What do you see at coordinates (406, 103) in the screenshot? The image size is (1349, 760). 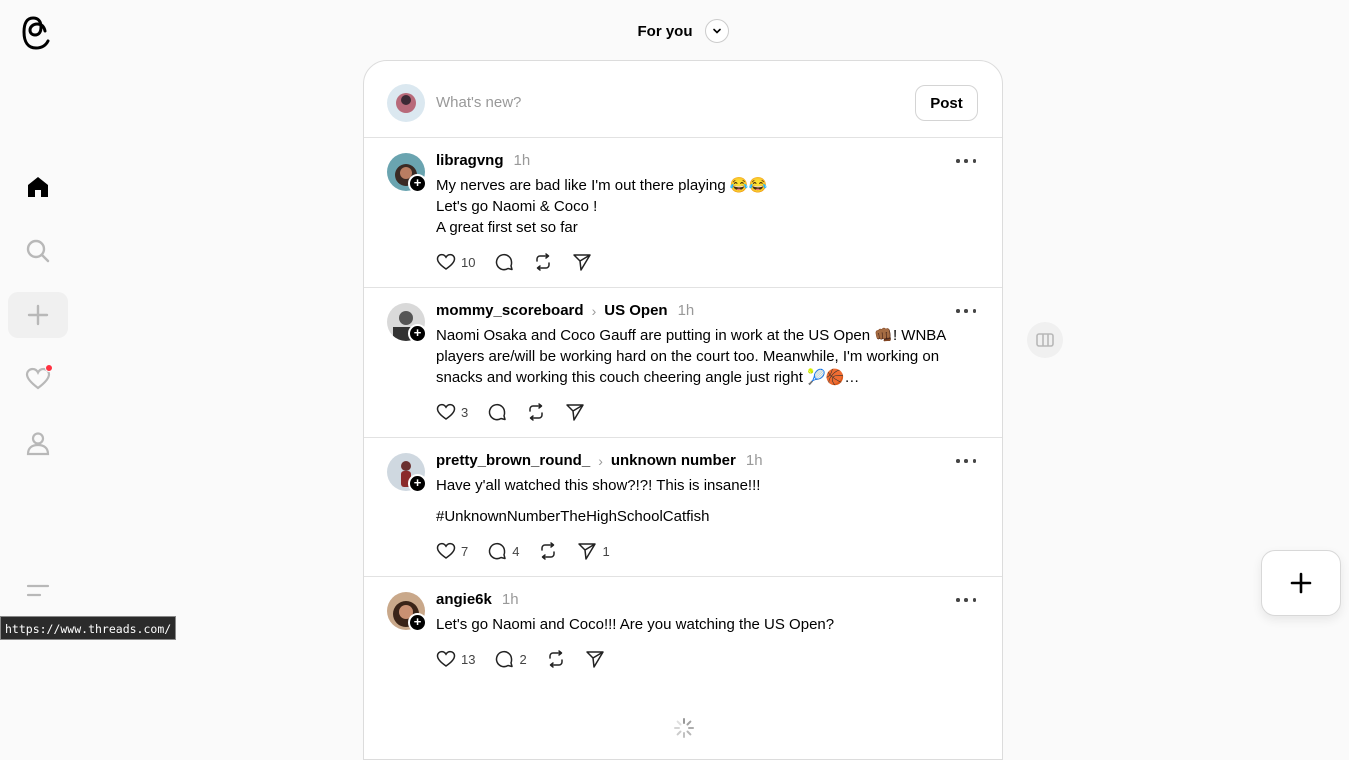 I see `composer-avatar` at bounding box center [406, 103].